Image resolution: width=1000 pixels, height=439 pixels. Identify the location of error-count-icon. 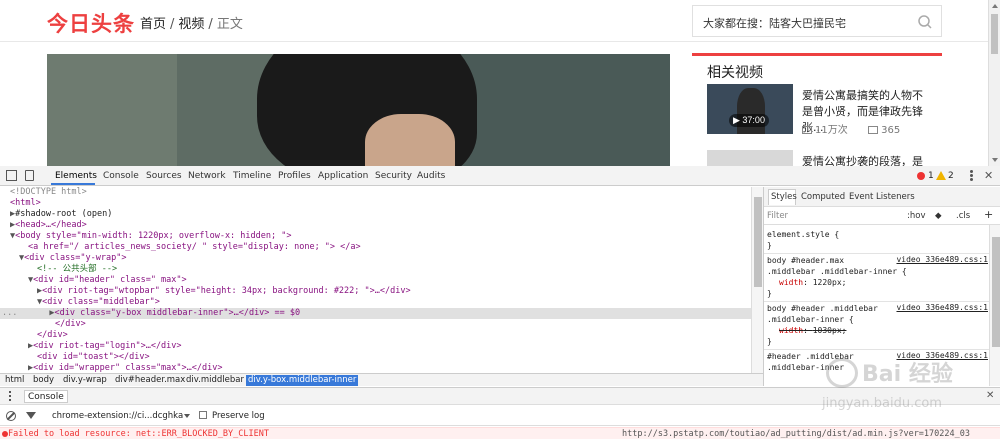
(921, 176).